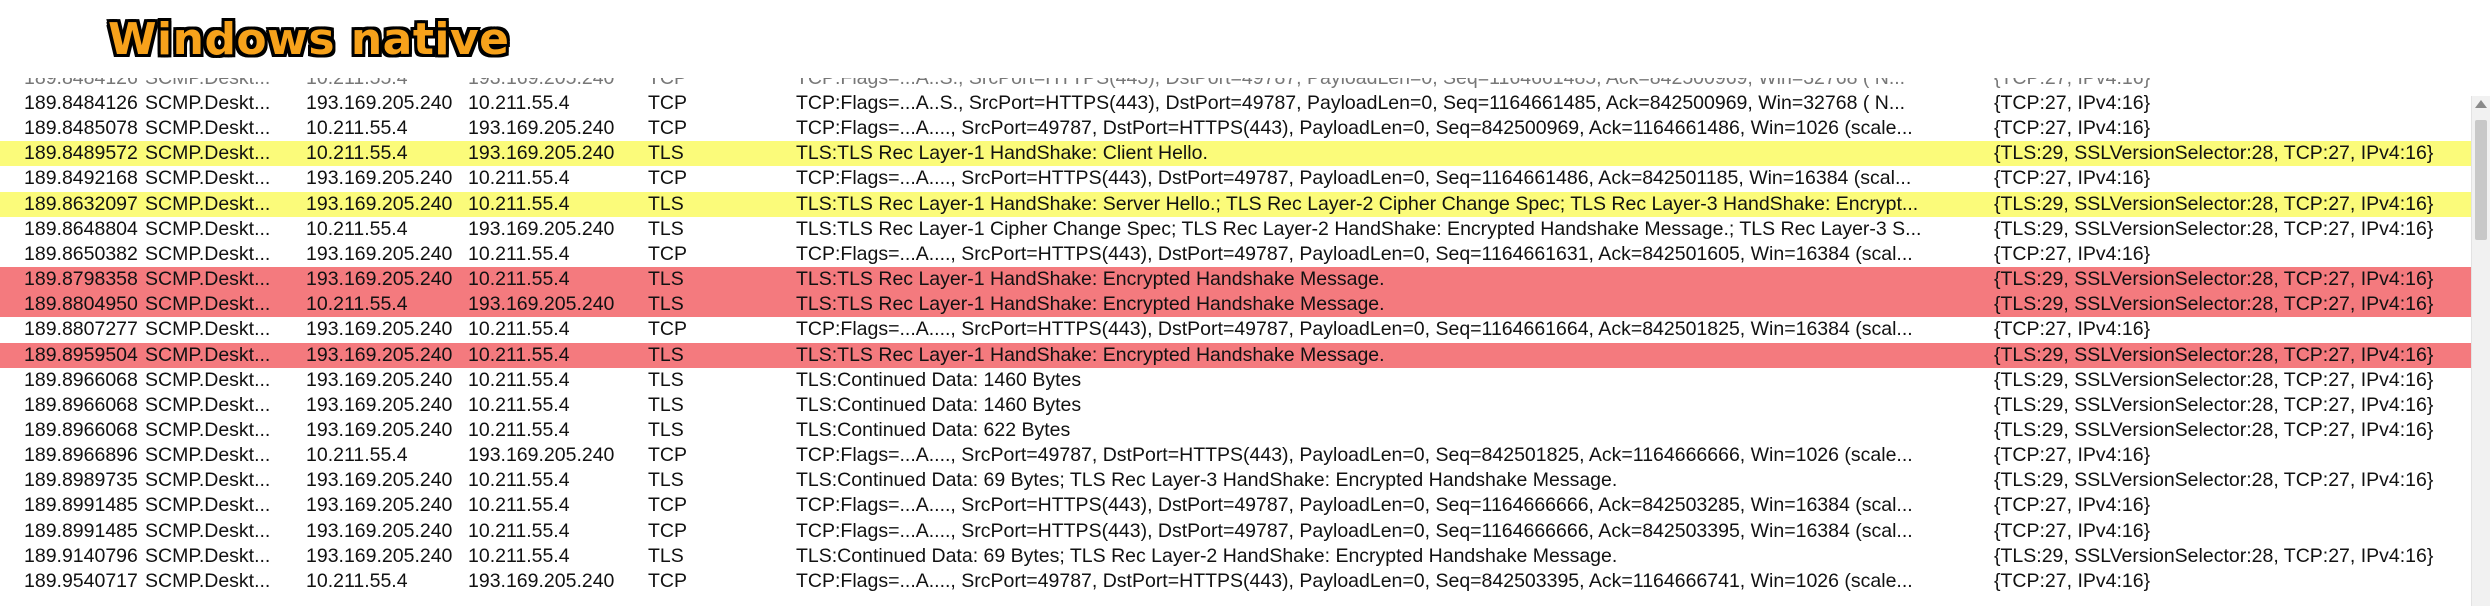 The image size is (2490, 606). I want to click on time-cell: 189.8484126, so click(81, 83).